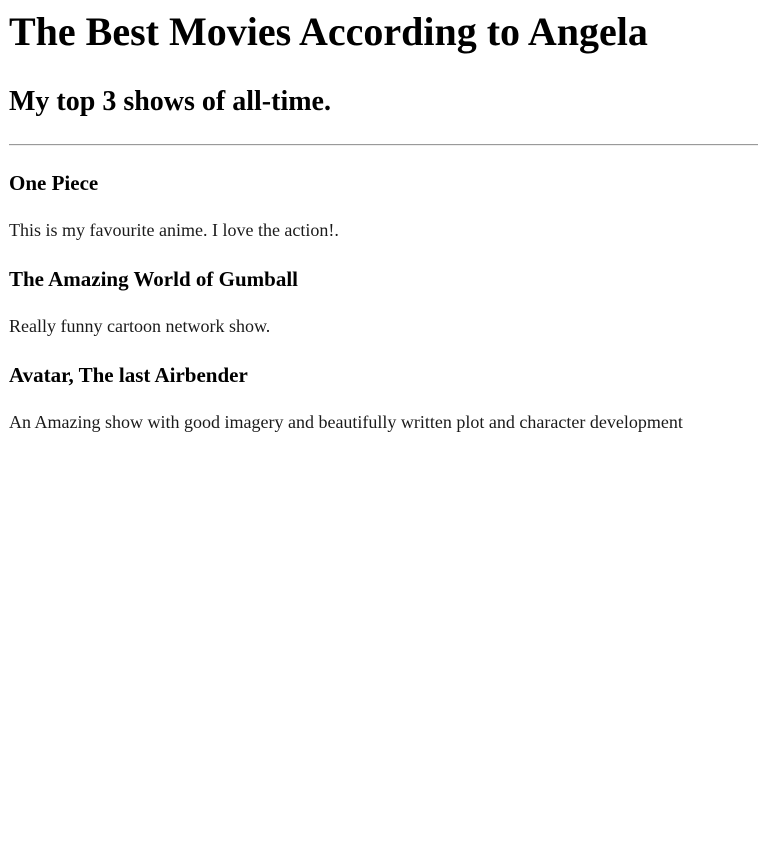 The width and height of the screenshot is (768, 854). What do you see at coordinates (140, 326) in the screenshot?
I see `show-description: Really funny cartoon network show.` at bounding box center [140, 326].